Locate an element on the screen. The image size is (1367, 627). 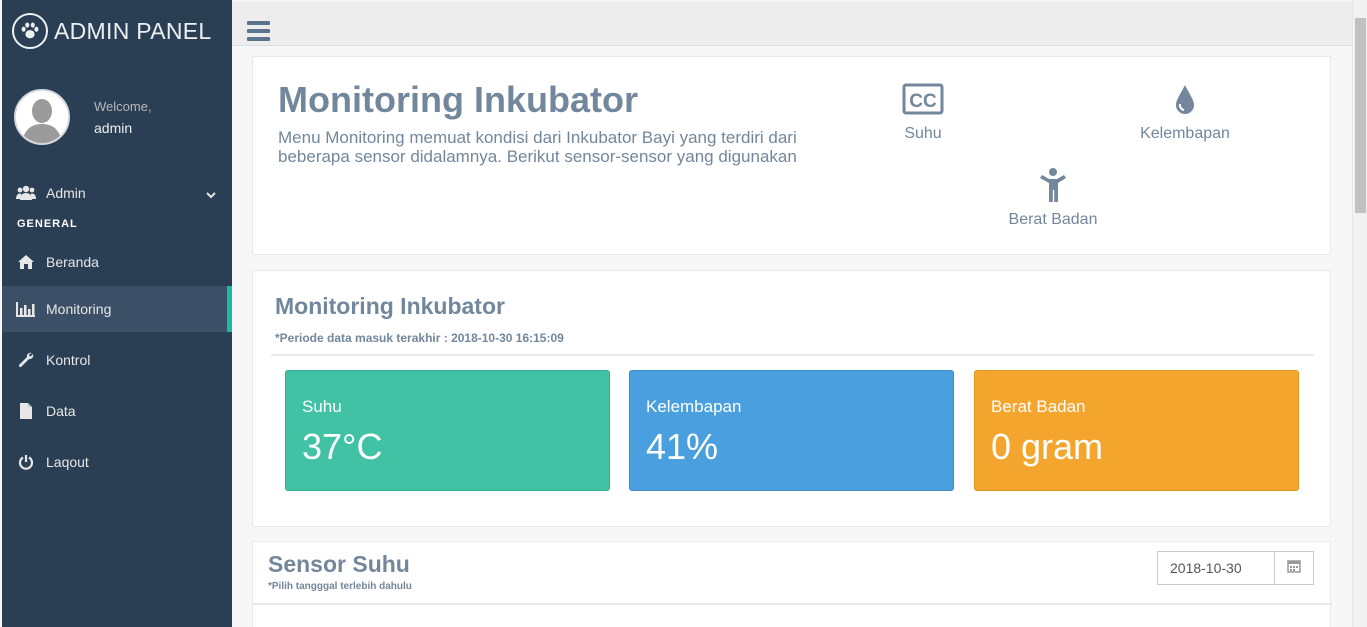
feature-kelembapan: Kelembapan is located at coordinates (1185, 111).